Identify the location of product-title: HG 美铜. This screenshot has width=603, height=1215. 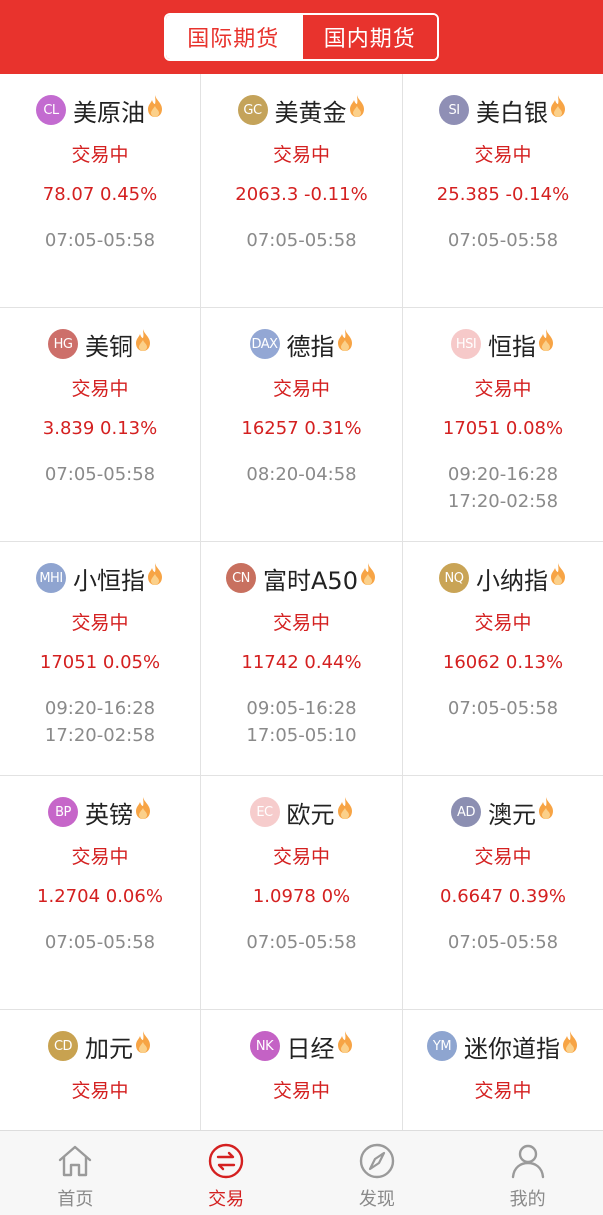
(100, 344).